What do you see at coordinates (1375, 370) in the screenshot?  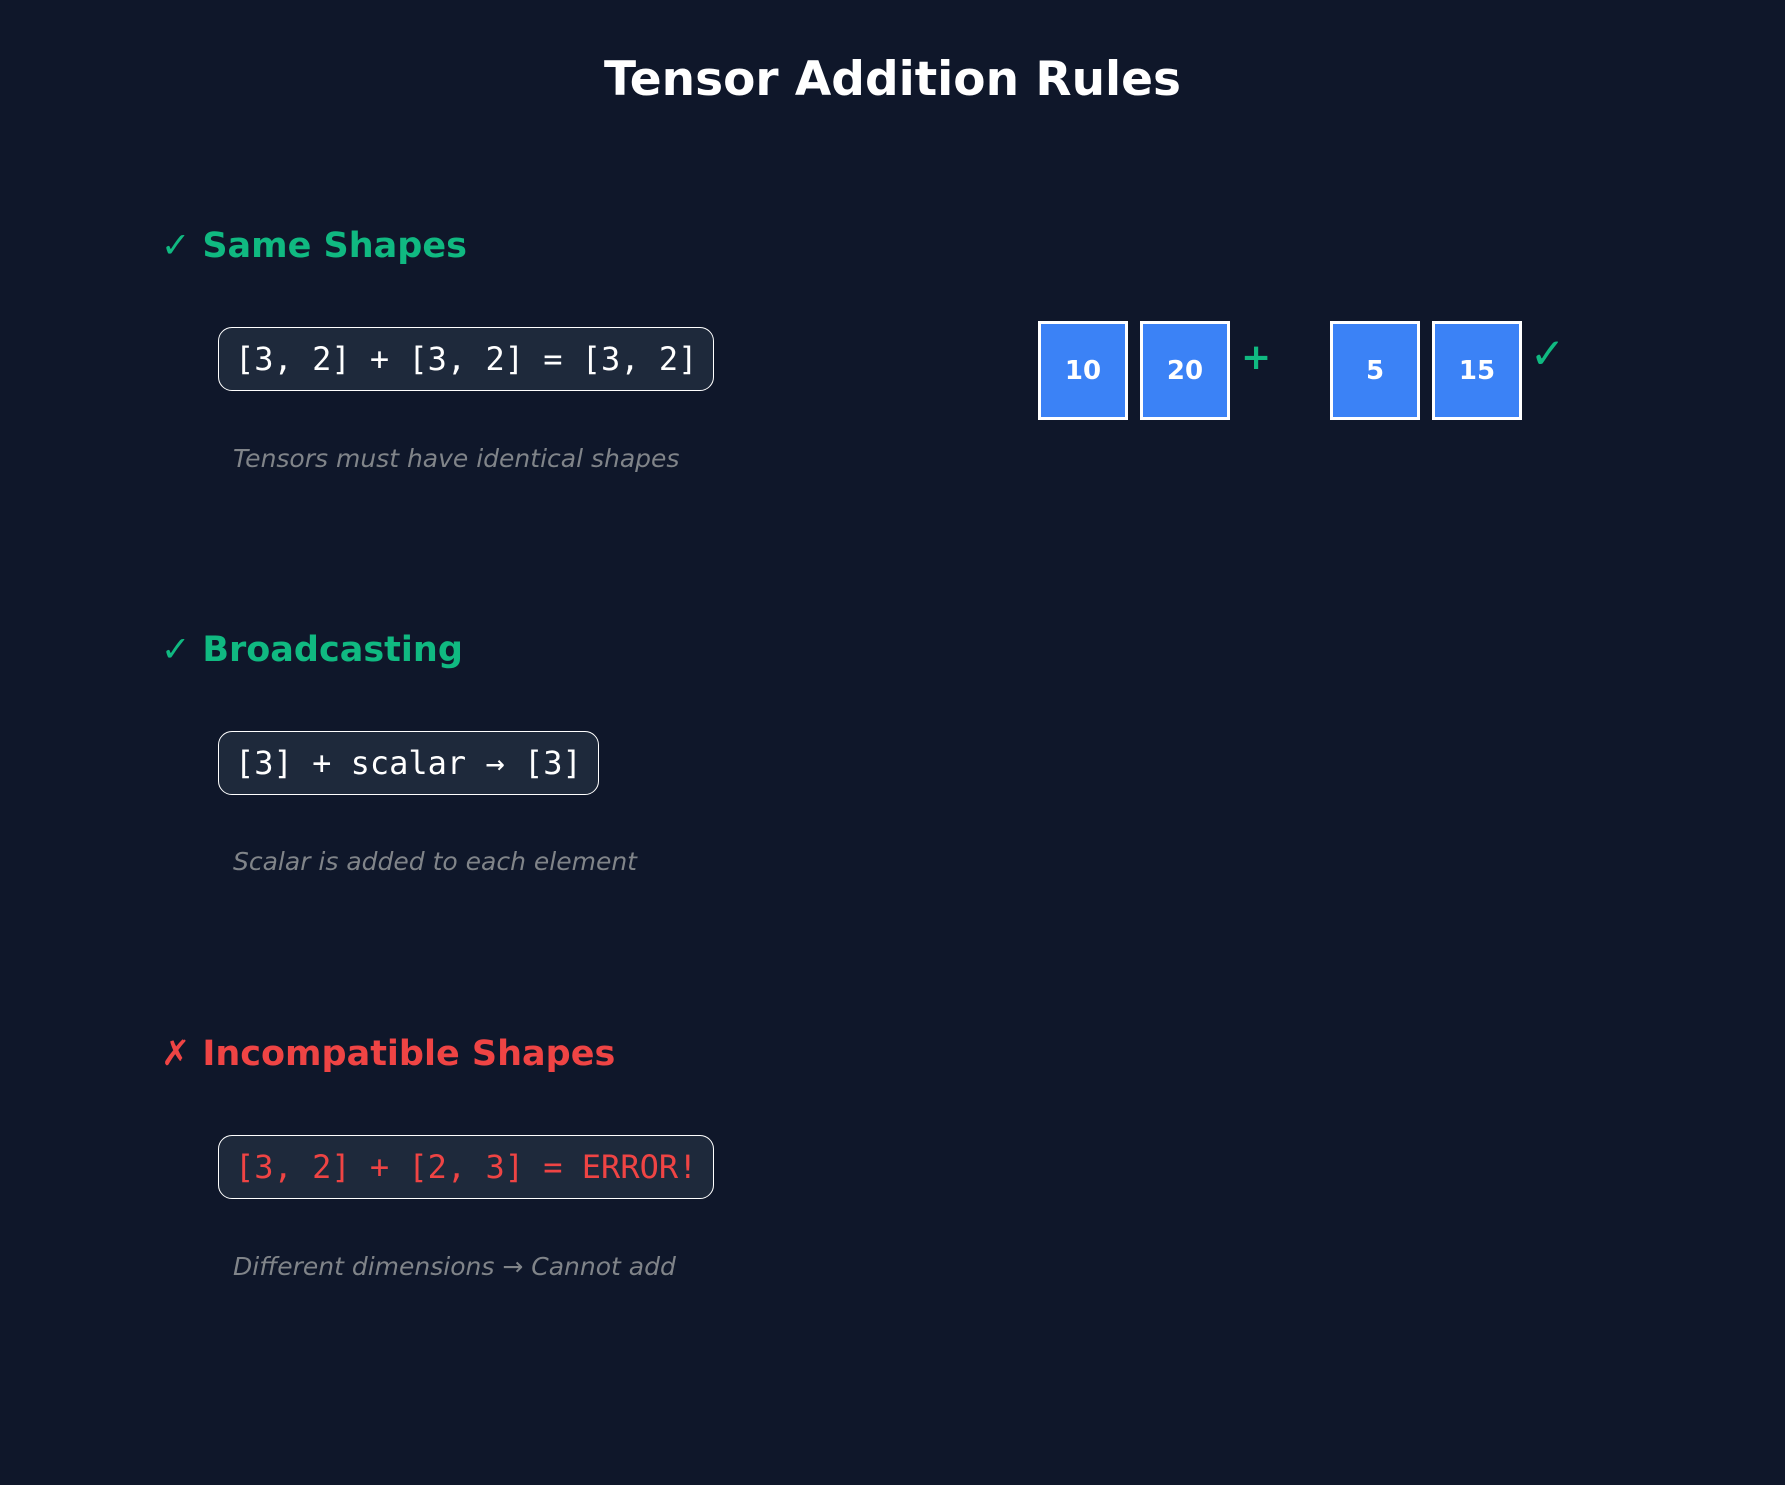 I see `tensor-b-cell: 5` at bounding box center [1375, 370].